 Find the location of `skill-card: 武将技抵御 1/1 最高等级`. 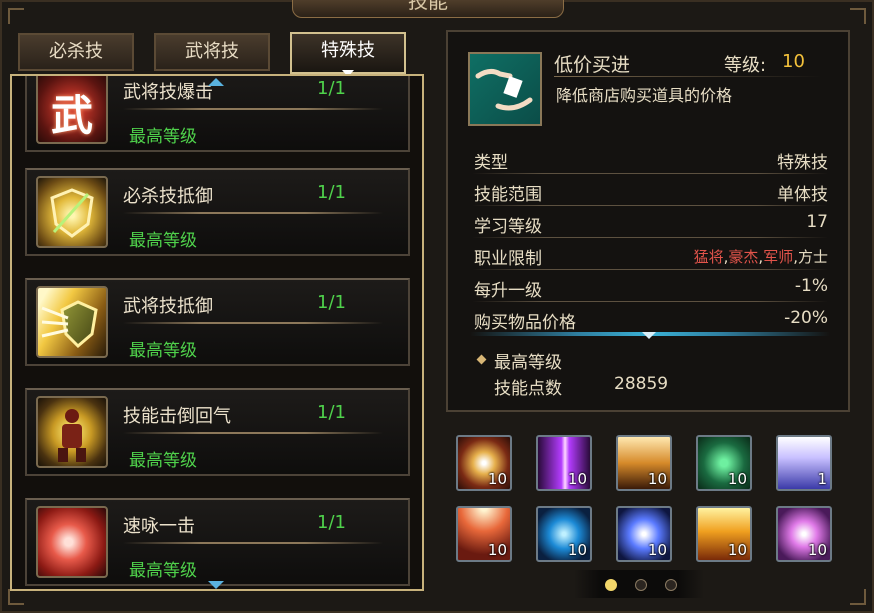

skill-card: 武将技抵御 1/1 最高等级 is located at coordinates (217, 322).